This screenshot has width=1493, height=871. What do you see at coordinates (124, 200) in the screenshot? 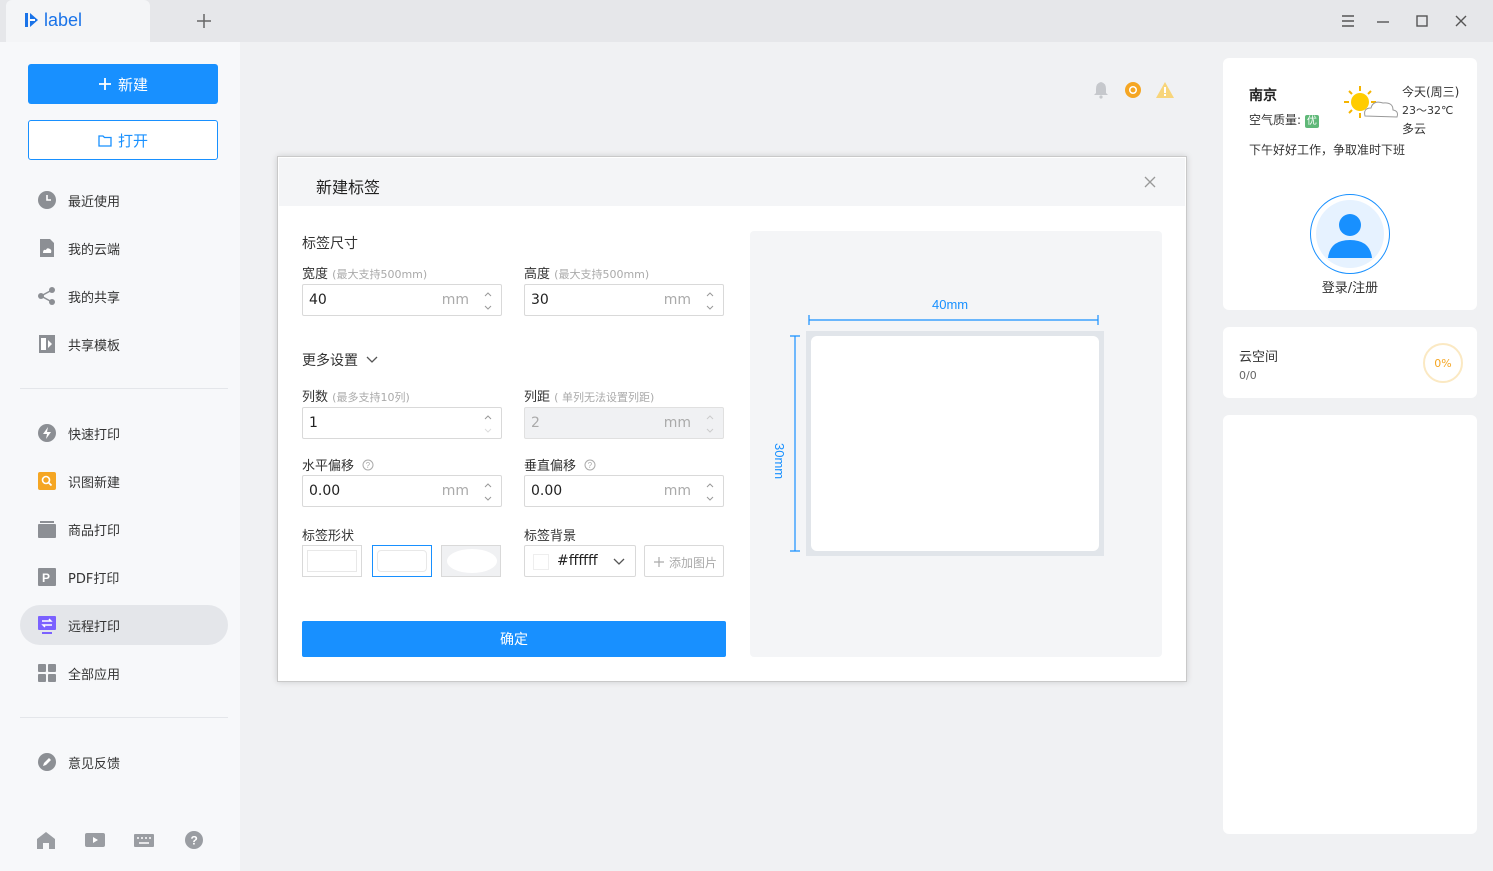
I see `sidebar-item-recent: 最近使用` at bounding box center [124, 200].